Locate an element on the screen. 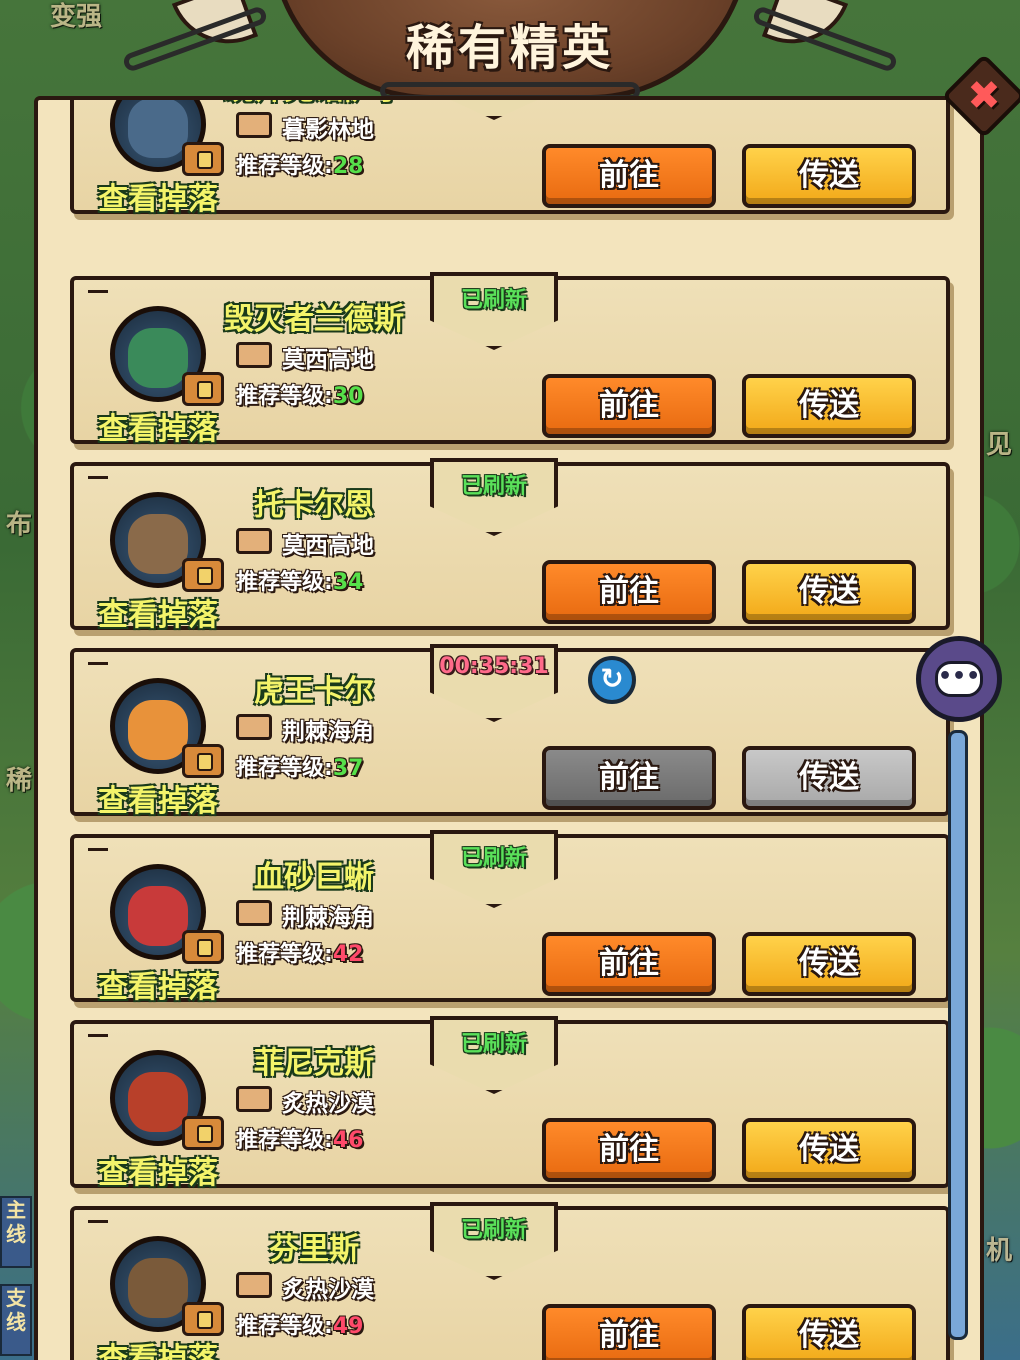 The image size is (1020, 1360). bg-label-left-mid1: 布 is located at coordinates (19, 525).